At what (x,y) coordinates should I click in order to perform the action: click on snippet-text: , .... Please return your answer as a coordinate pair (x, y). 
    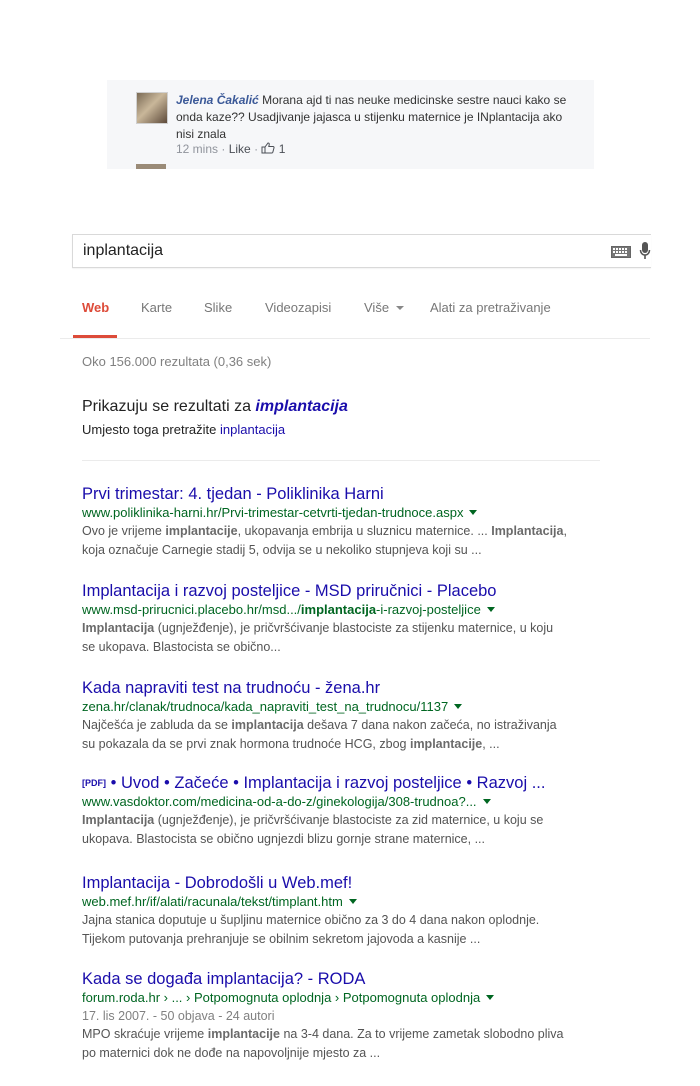
    Looking at the image, I should click on (491, 744).